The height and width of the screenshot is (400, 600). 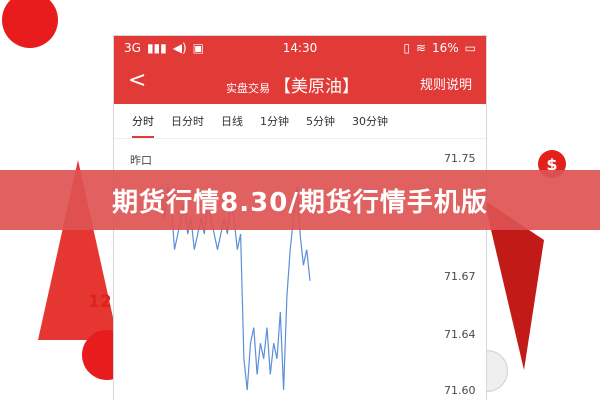 I want to click on decor-number: 12, so click(x=100, y=302).